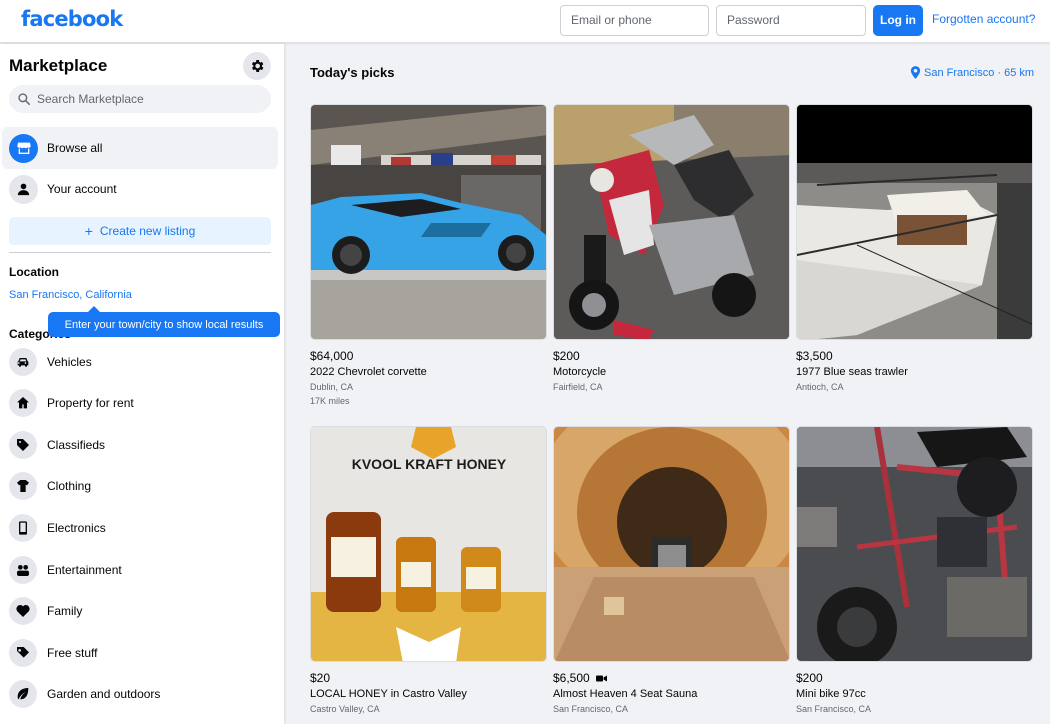 The image size is (1050, 724). Describe the element at coordinates (23, 694) in the screenshot. I see `leaf-icon` at that location.